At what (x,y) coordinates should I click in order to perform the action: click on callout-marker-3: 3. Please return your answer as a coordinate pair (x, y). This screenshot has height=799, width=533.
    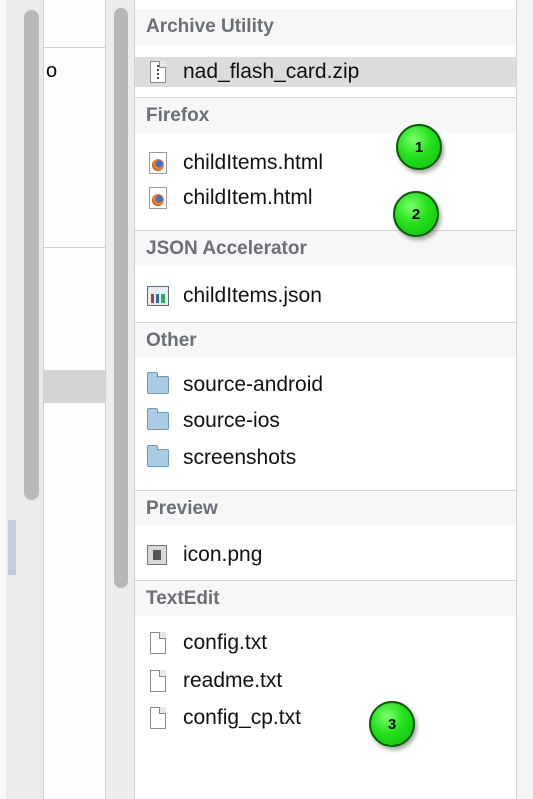
    Looking at the image, I should click on (392, 724).